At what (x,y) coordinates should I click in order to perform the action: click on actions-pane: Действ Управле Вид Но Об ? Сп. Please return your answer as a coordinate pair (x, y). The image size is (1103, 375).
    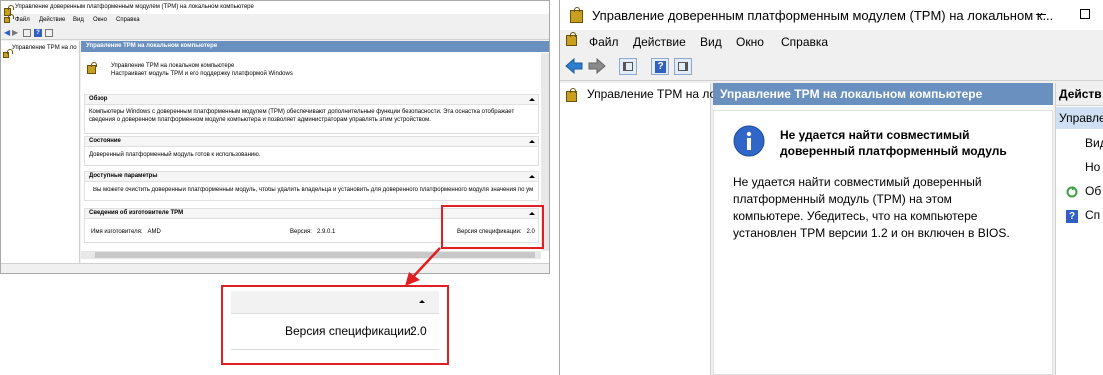
    Looking at the image, I should click on (1079, 229).